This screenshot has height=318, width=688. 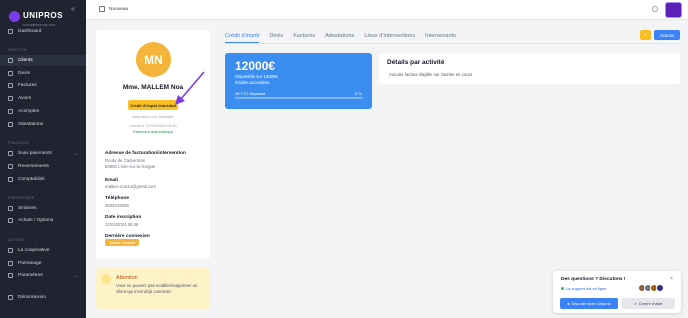 I want to click on sidebar-item-dashboard: Dashboard, so click(x=43, y=31).